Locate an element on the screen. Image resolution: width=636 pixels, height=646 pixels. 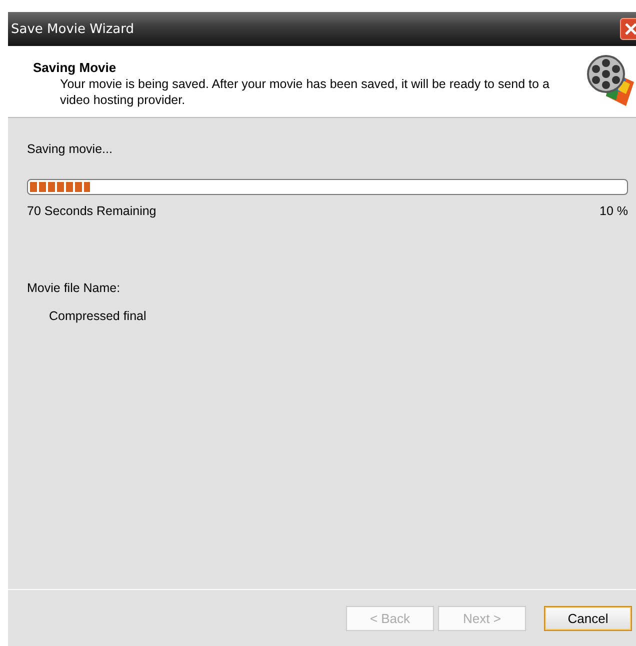
wizard-step-title: Saving Movie is located at coordinates (75, 67).